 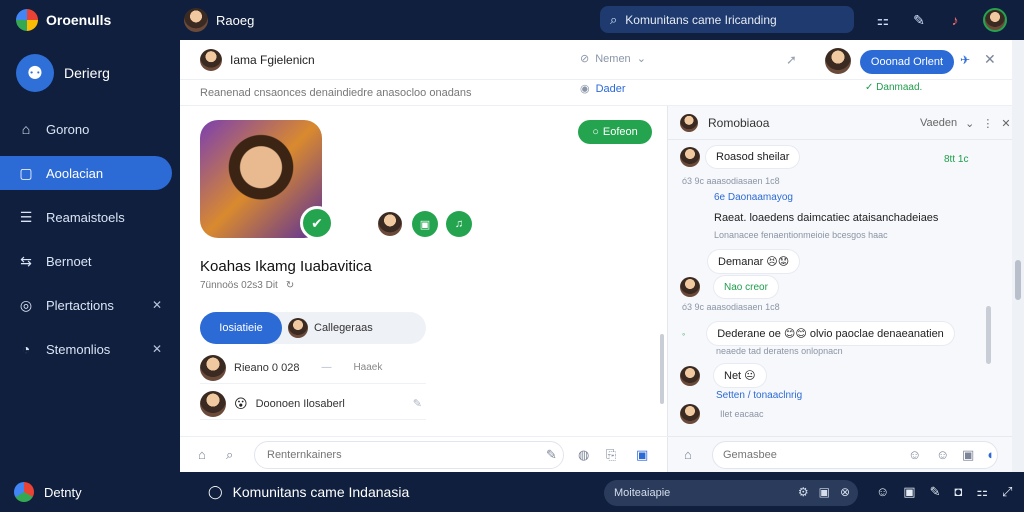 What do you see at coordinates (754, 261) in the screenshot?
I see `chat-message: Demanar 😣😟` at bounding box center [754, 261].